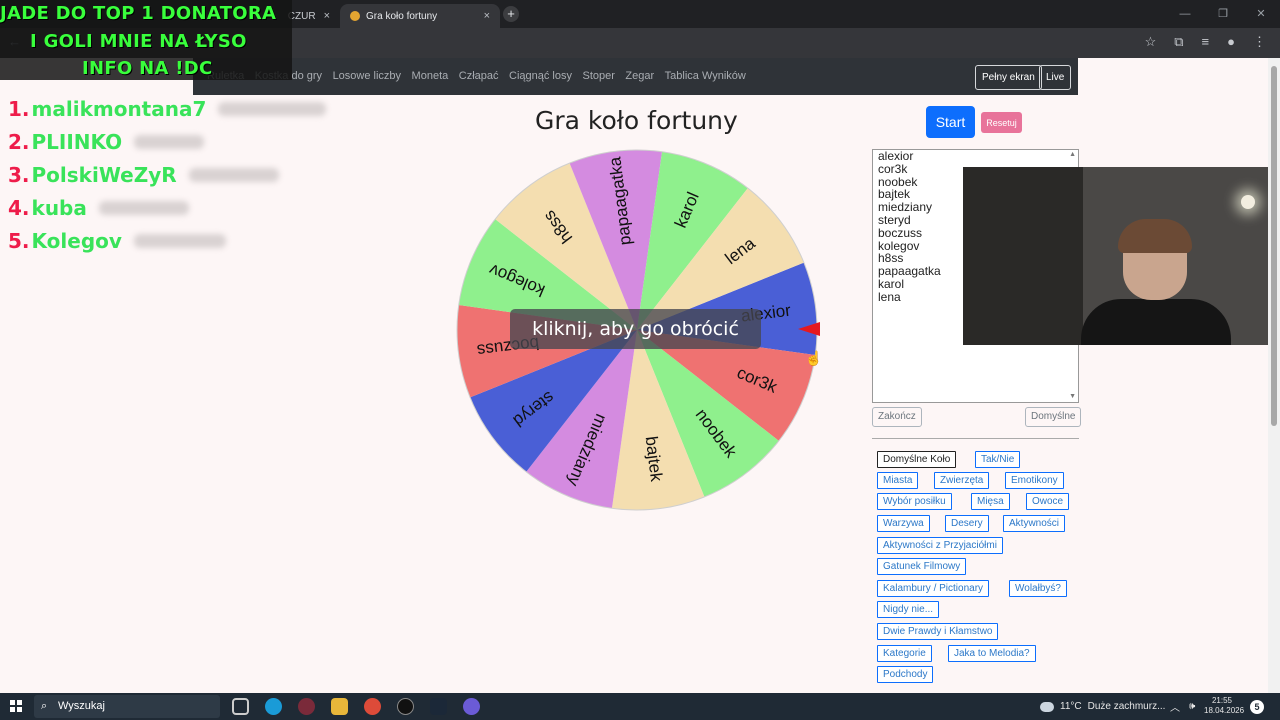 The width and height of the screenshot is (1280, 720). I want to click on taskbar-search: ⌕ Wyszukaj, so click(127, 706).